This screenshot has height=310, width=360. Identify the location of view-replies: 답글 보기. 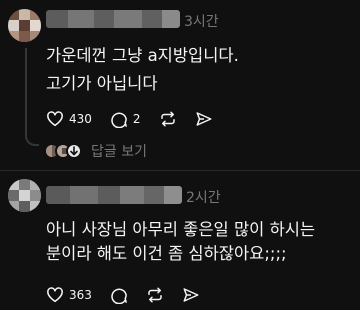
(95, 151).